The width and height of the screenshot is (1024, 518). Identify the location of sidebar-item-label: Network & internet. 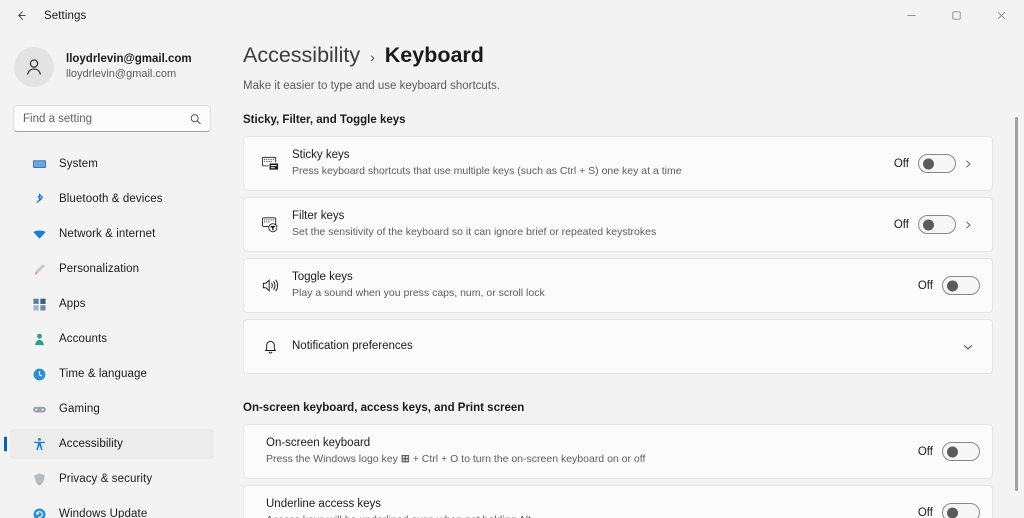
(107, 234).